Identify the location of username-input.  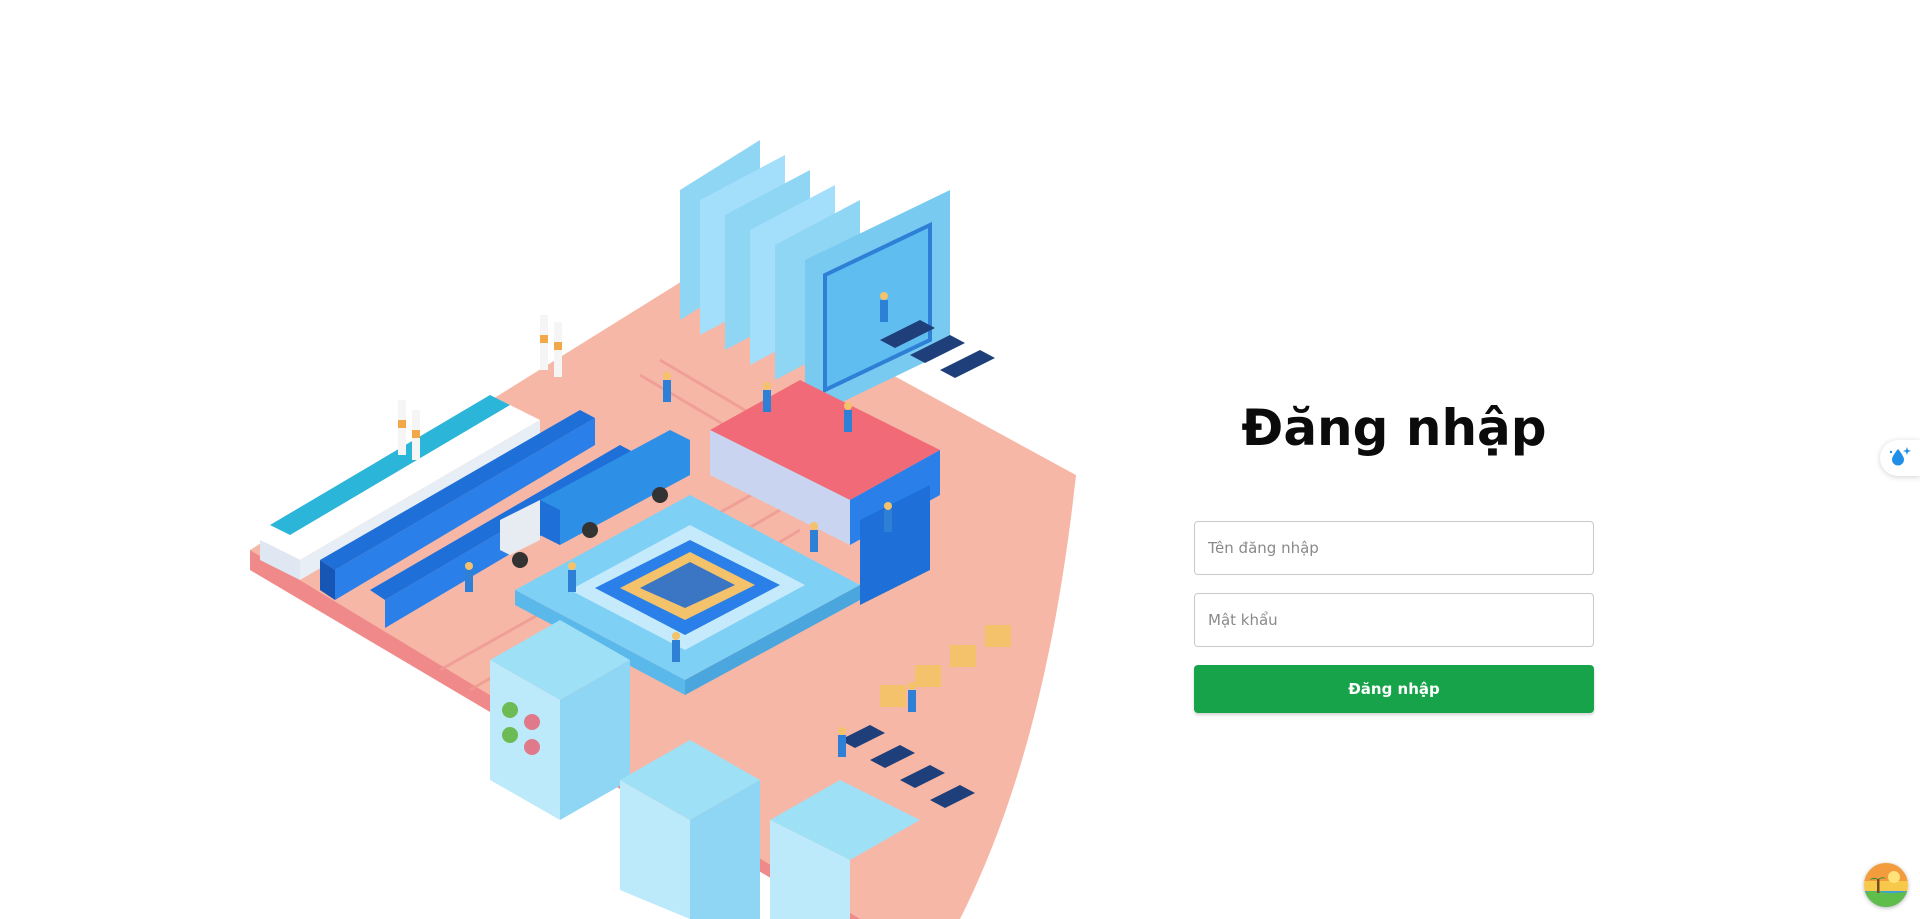
(1394, 548).